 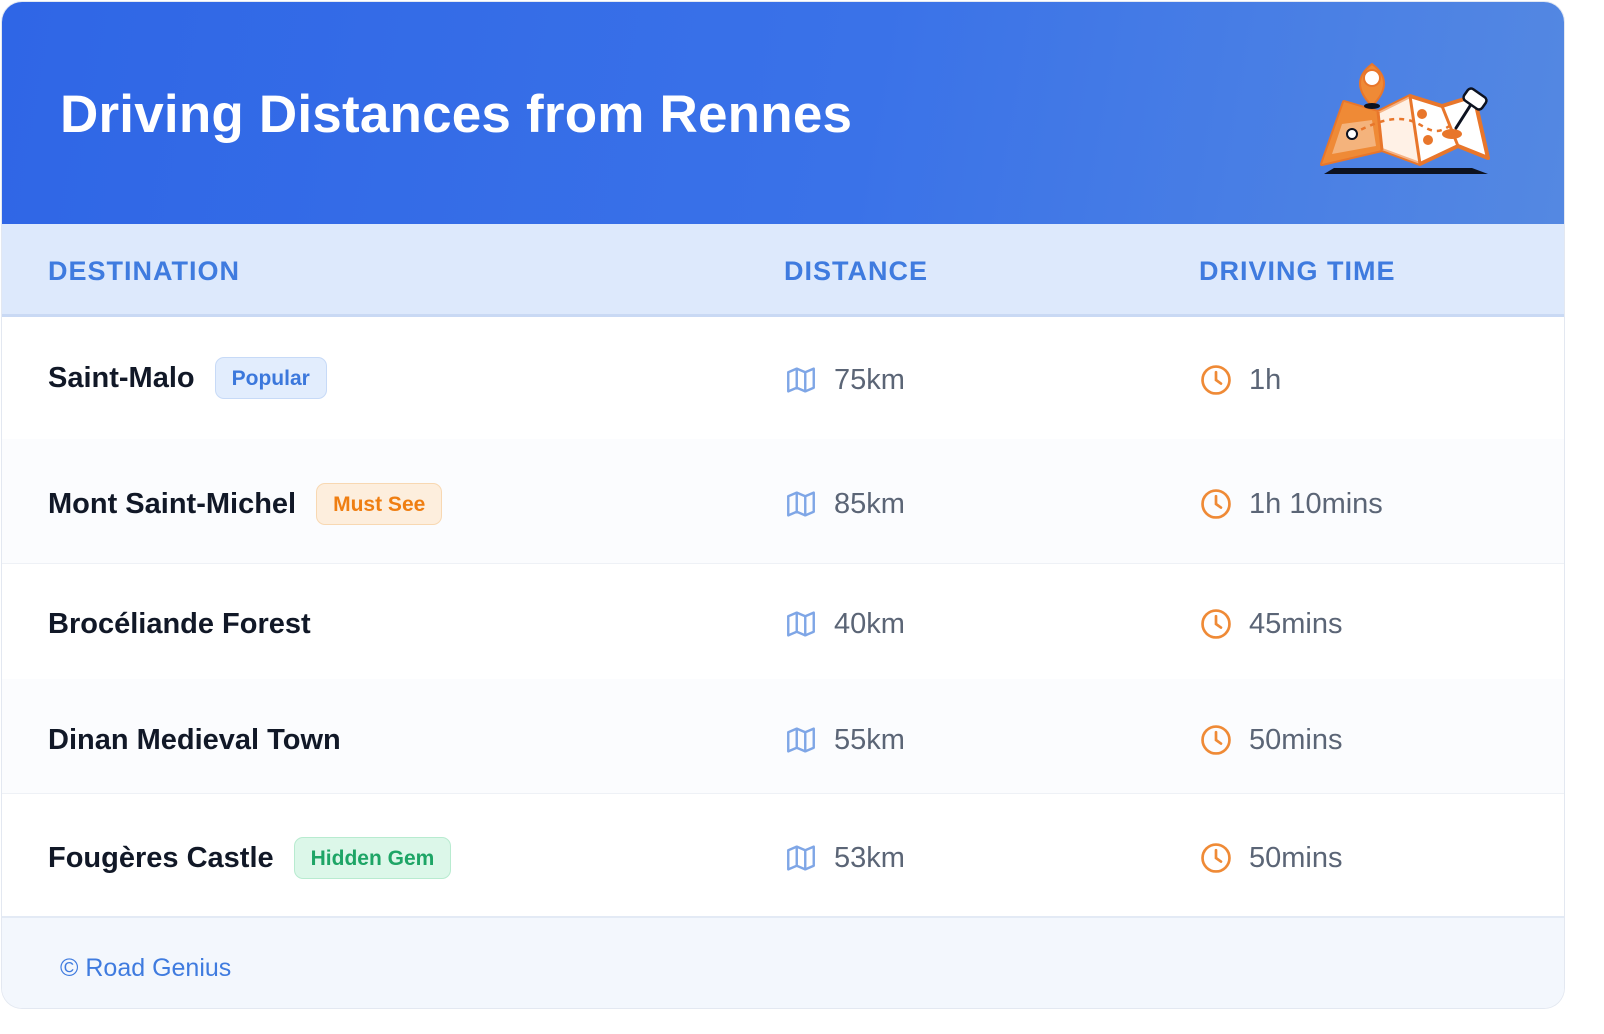 What do you see at coordinates (869, 857) in the screenshot?
I see `distance-value: 53km` at bounding box center [869, 857].